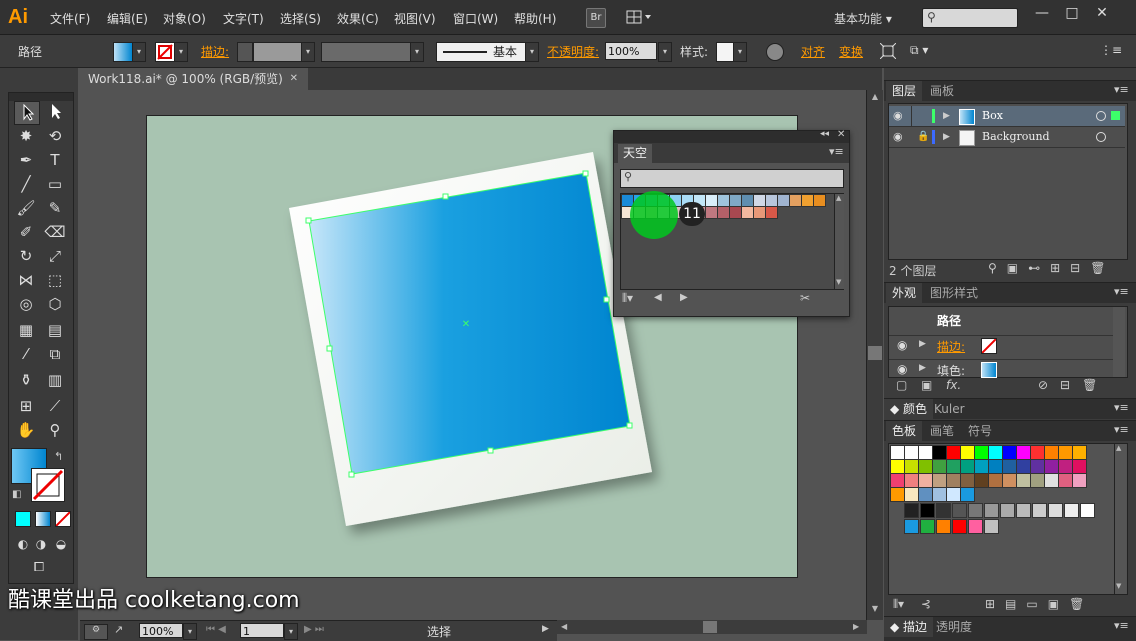 This screenshot has width=1136, height=641. What do you see at coordinates (55, 112) in the screenshot?
I see `direct-selection-tool-icon` at bounding box center [55, 112].